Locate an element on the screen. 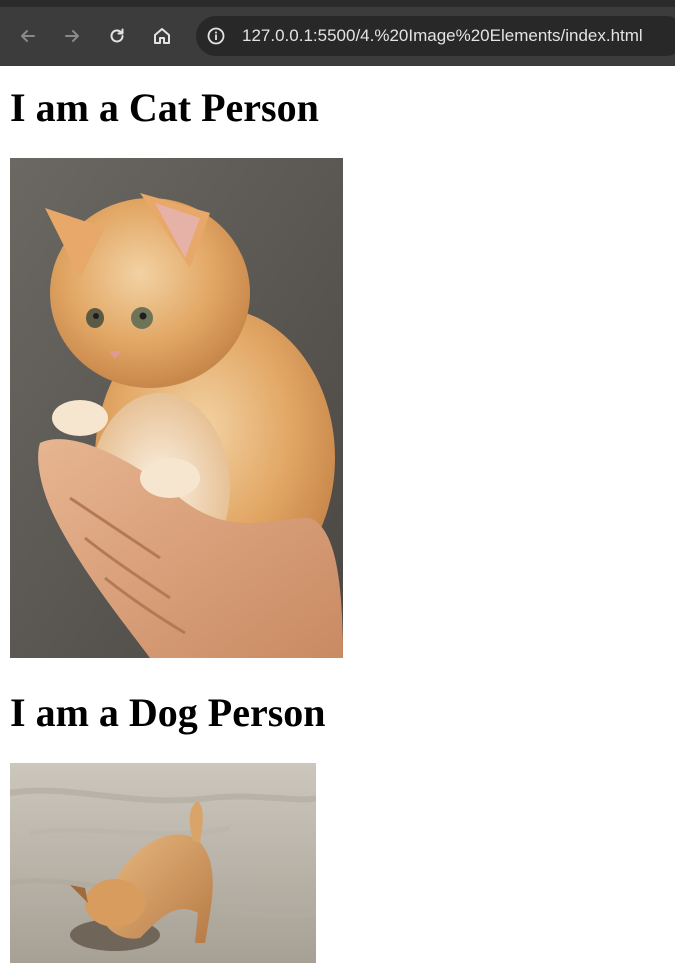 The width and height of the screenshot is (675, 971). arrow-left-icon is located at coordinates (28, 36).